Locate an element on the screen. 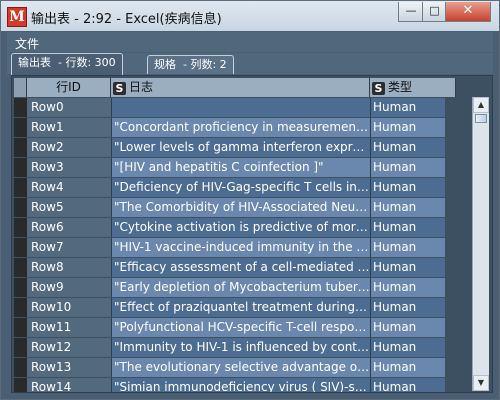  header-log: S 日志 is located at coordinates (240, 87).